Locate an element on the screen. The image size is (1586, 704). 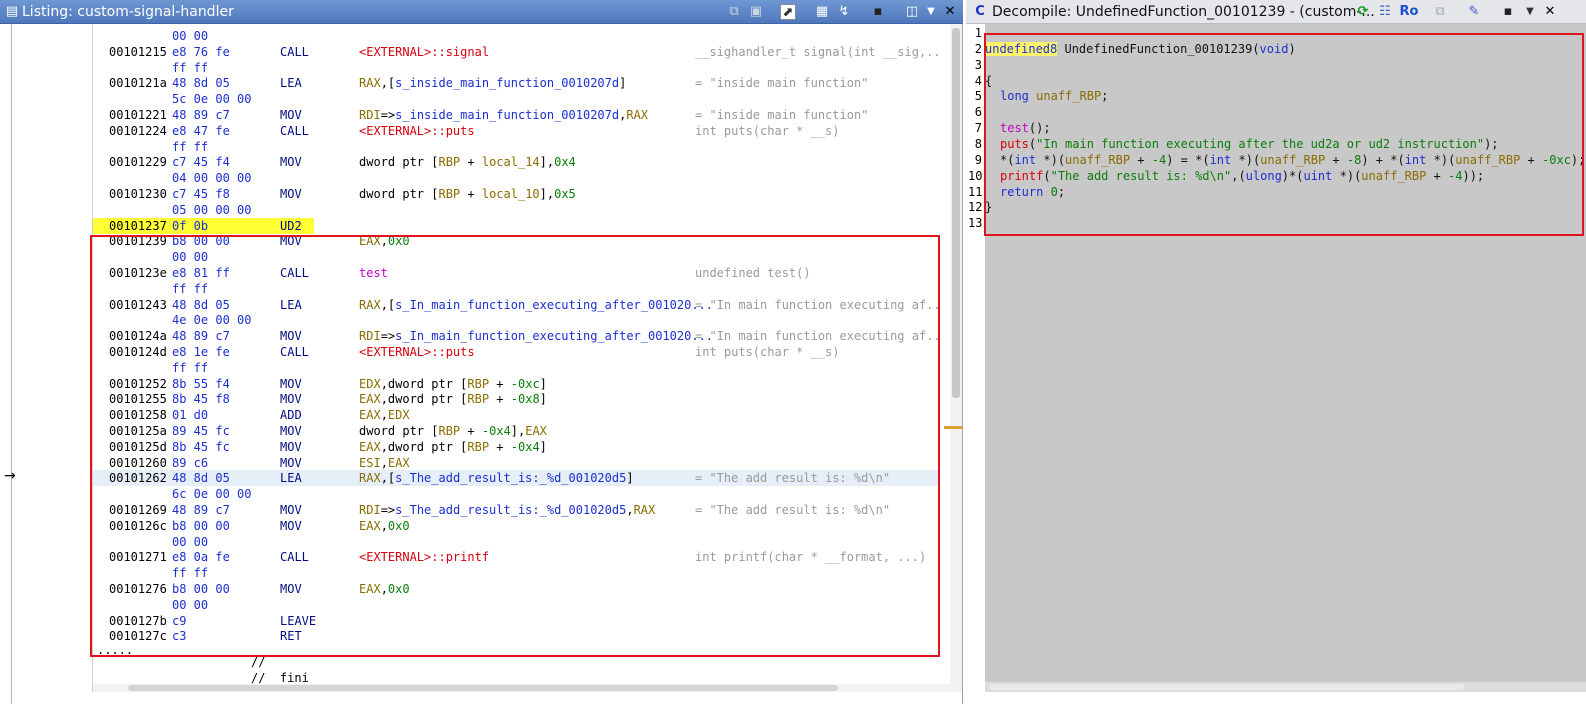
copy-decompile-icon: ⧉ is located at coordinates (1440, 12).